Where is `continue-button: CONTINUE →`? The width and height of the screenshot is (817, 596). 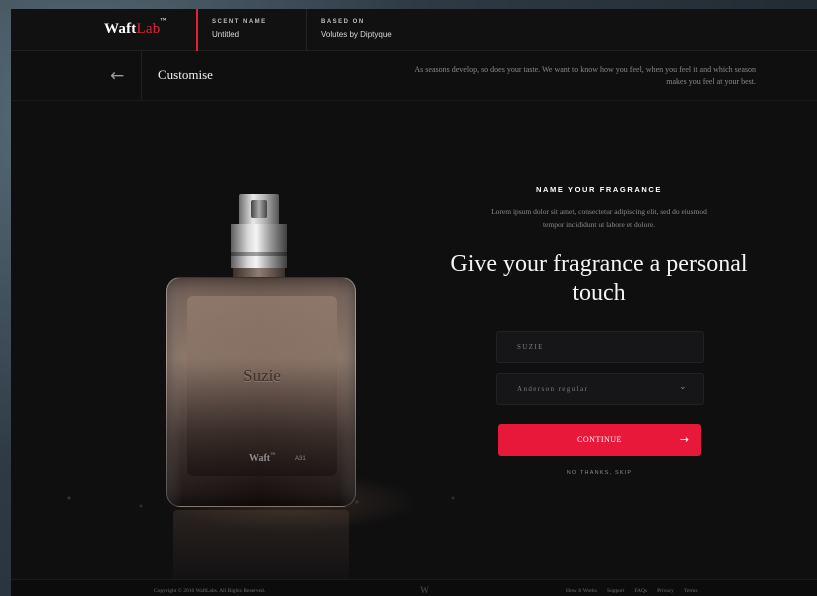
continue-button: CONTINUE → is located at coordinates (599, 440).